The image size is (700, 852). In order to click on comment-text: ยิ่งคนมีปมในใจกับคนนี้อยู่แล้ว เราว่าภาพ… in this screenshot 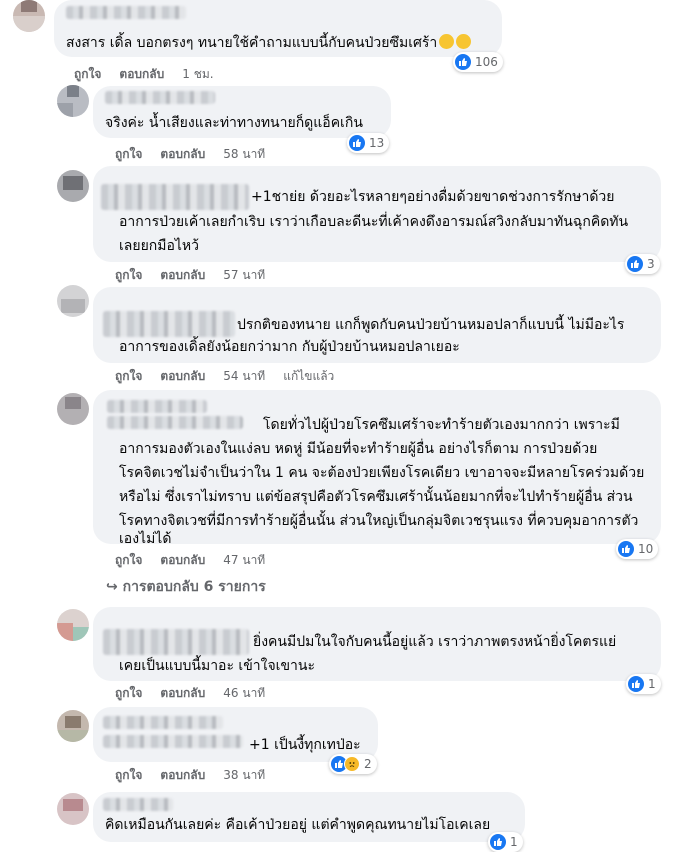, I will do `click(435, 642)`.